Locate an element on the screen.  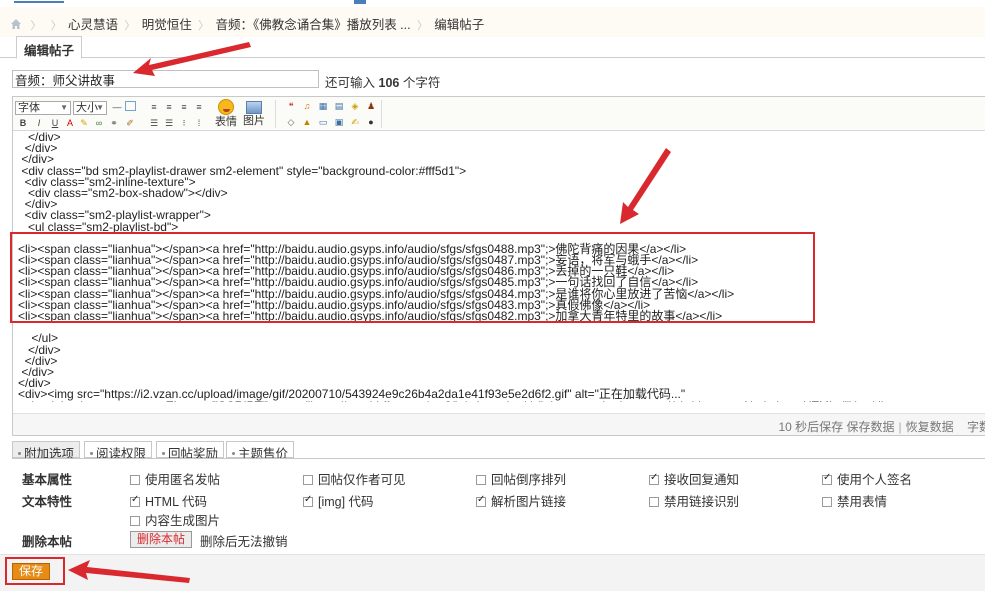
image-button-label: 图片 is located at coordinates (254, 121).